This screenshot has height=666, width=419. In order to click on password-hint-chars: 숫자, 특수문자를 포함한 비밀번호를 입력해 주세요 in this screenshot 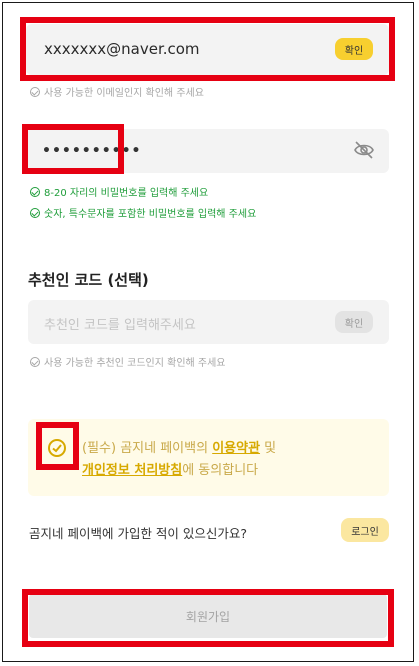, I will do `click(143, 212)`.